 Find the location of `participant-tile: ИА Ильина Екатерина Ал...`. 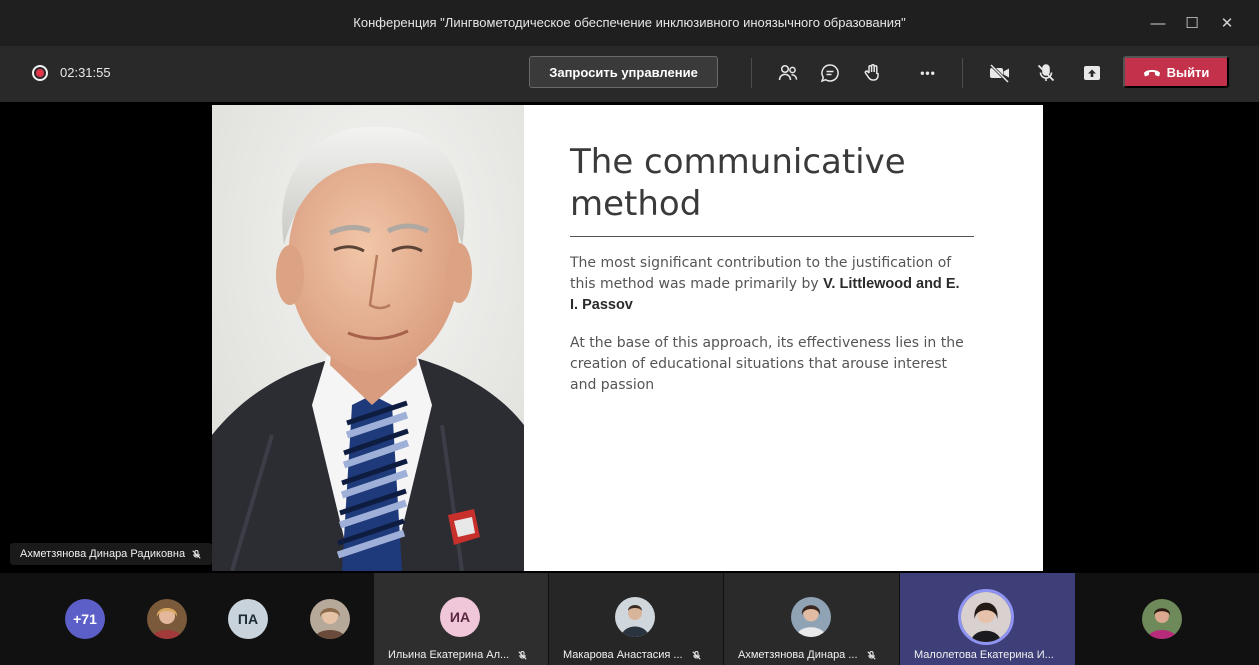

participant-tile: ИА Ильина Екатерина Ал... is located at coordinates (461, 619).